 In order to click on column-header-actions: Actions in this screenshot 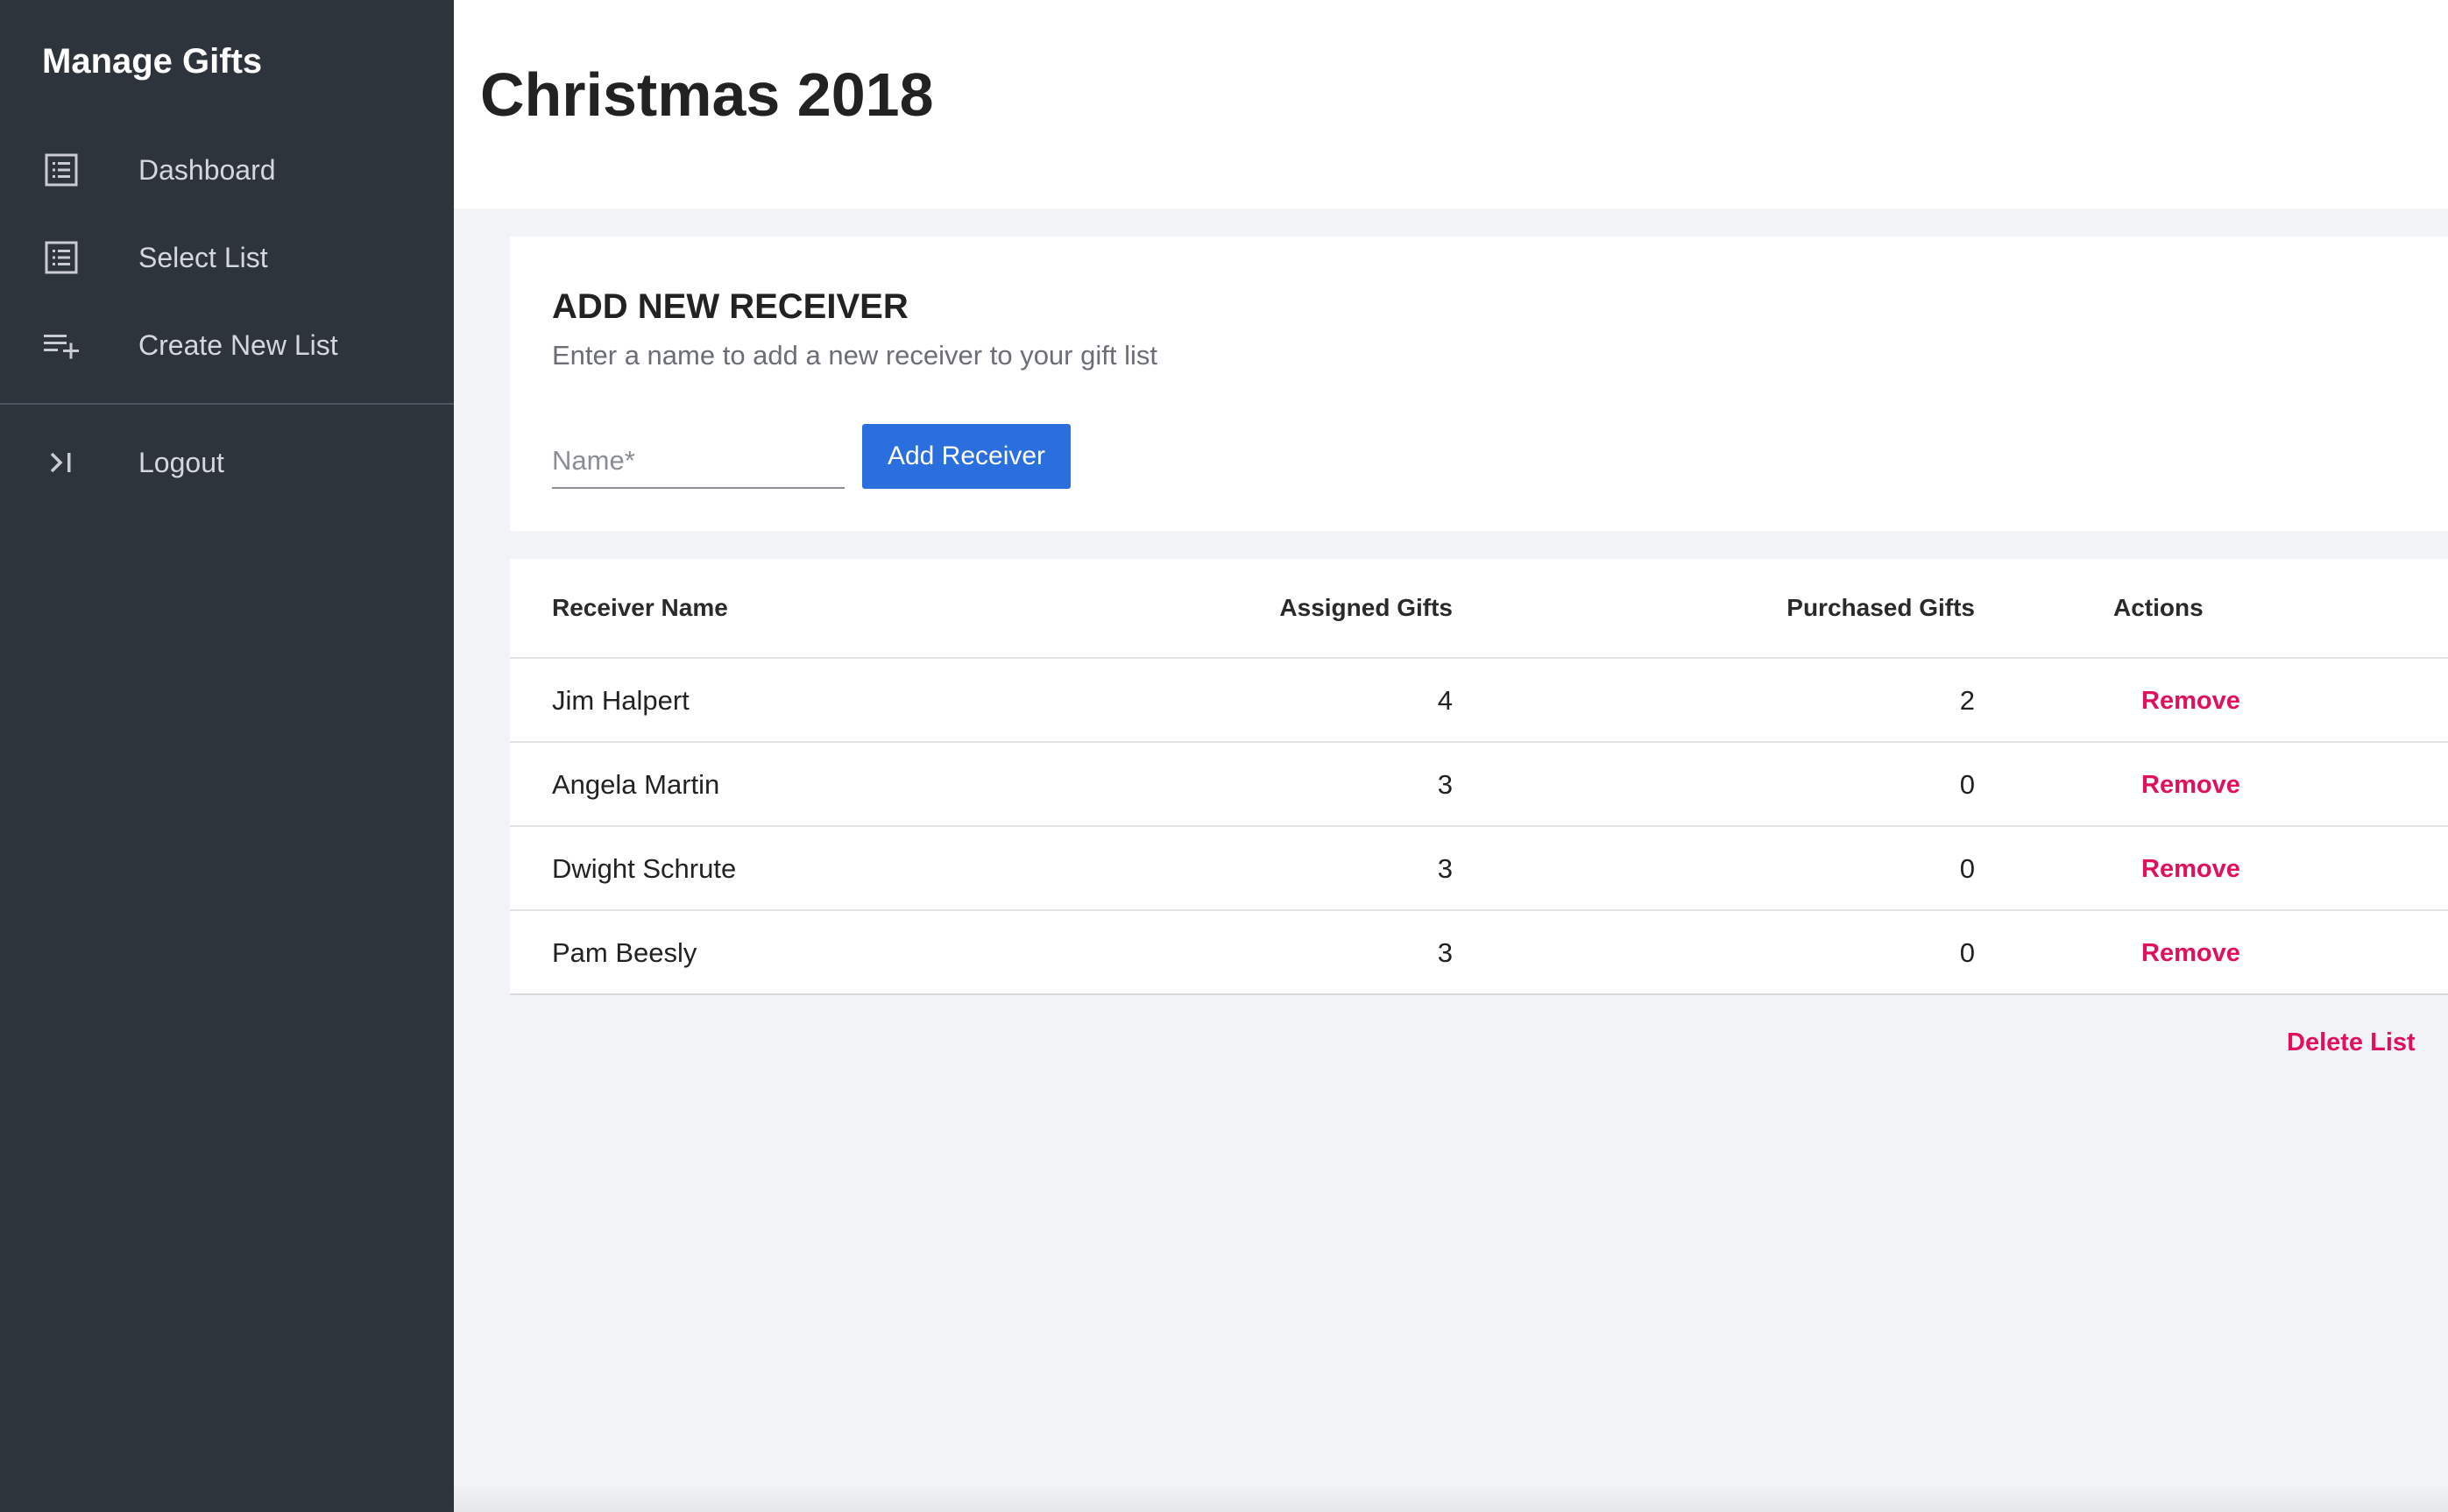, I will do `click(2158, 607)`.